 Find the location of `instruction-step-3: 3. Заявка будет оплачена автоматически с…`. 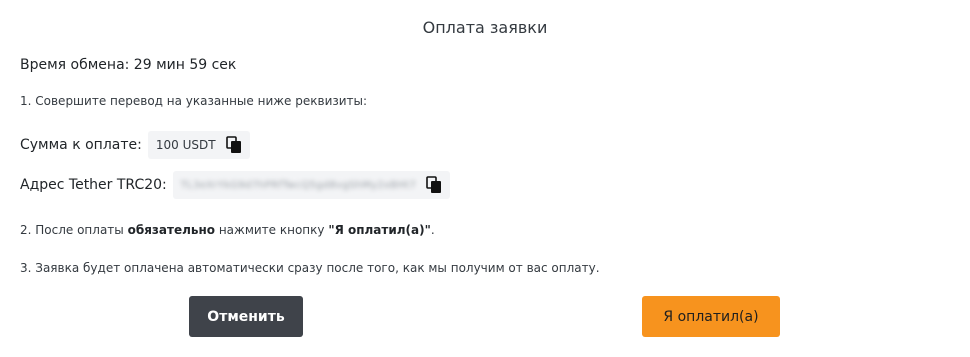

instruction-step-3: 3. Заявка будет оплачена автоматически с… is located at coordinates (310, 268).